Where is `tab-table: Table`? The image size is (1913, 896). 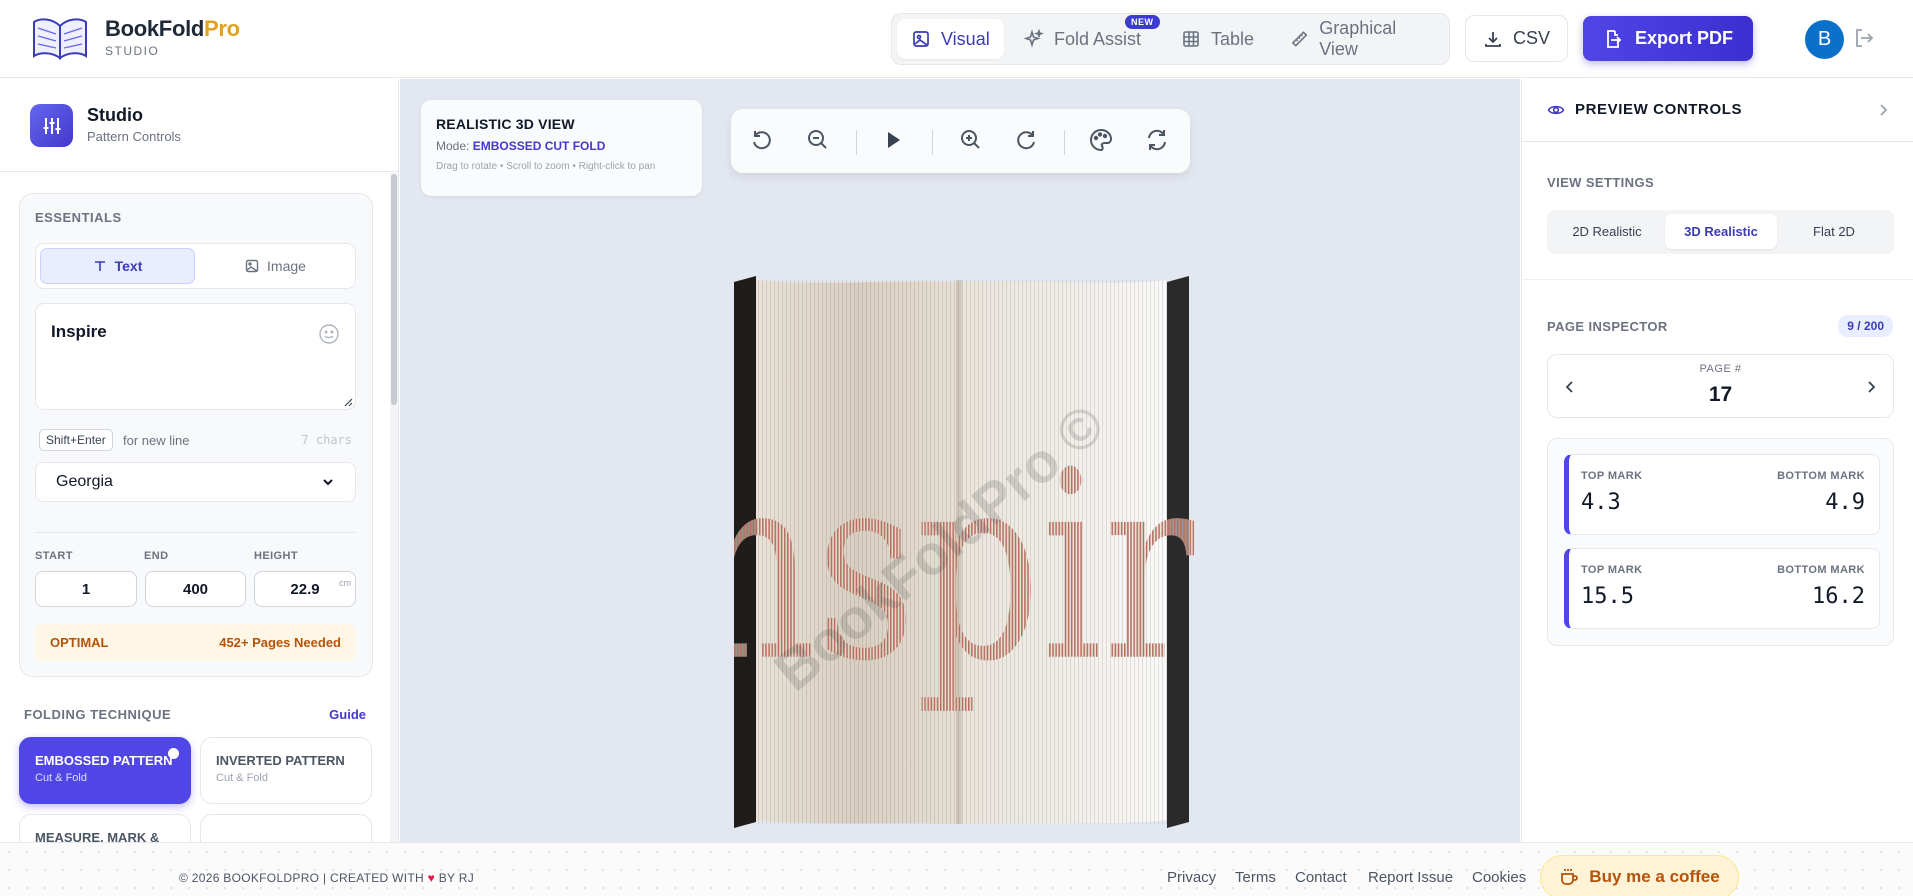 tab-table: Table is located at coordinates (1217, 39).